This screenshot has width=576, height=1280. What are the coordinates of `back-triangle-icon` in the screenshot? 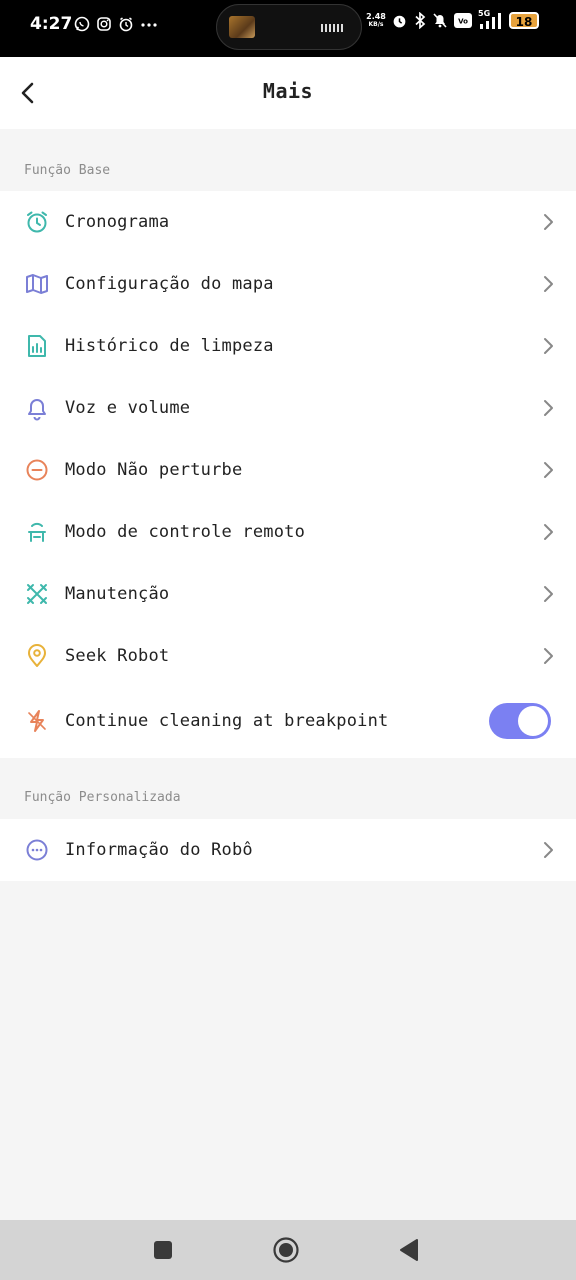 It's located at (409, 1250).